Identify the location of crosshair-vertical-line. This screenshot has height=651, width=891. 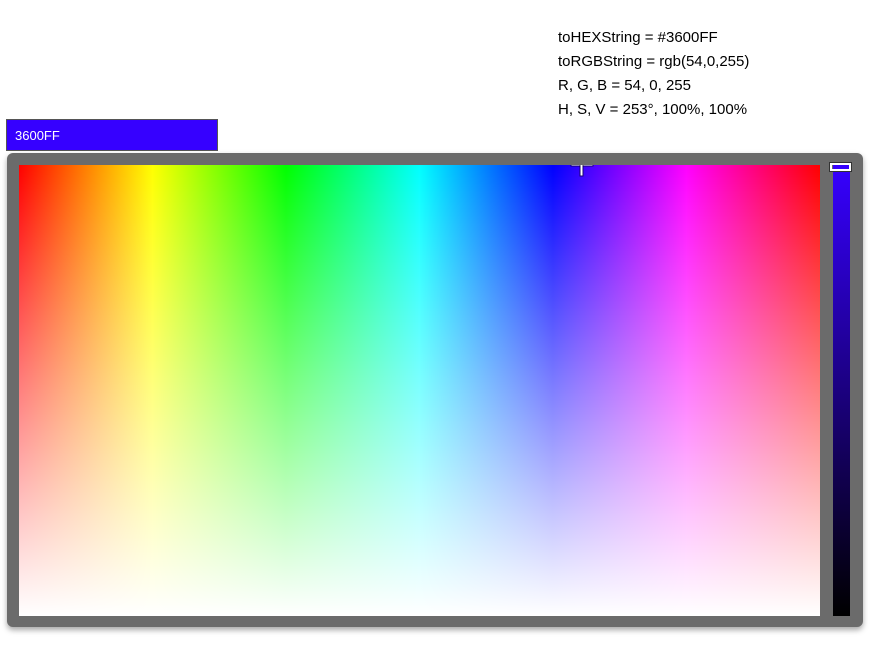
(581, 170).